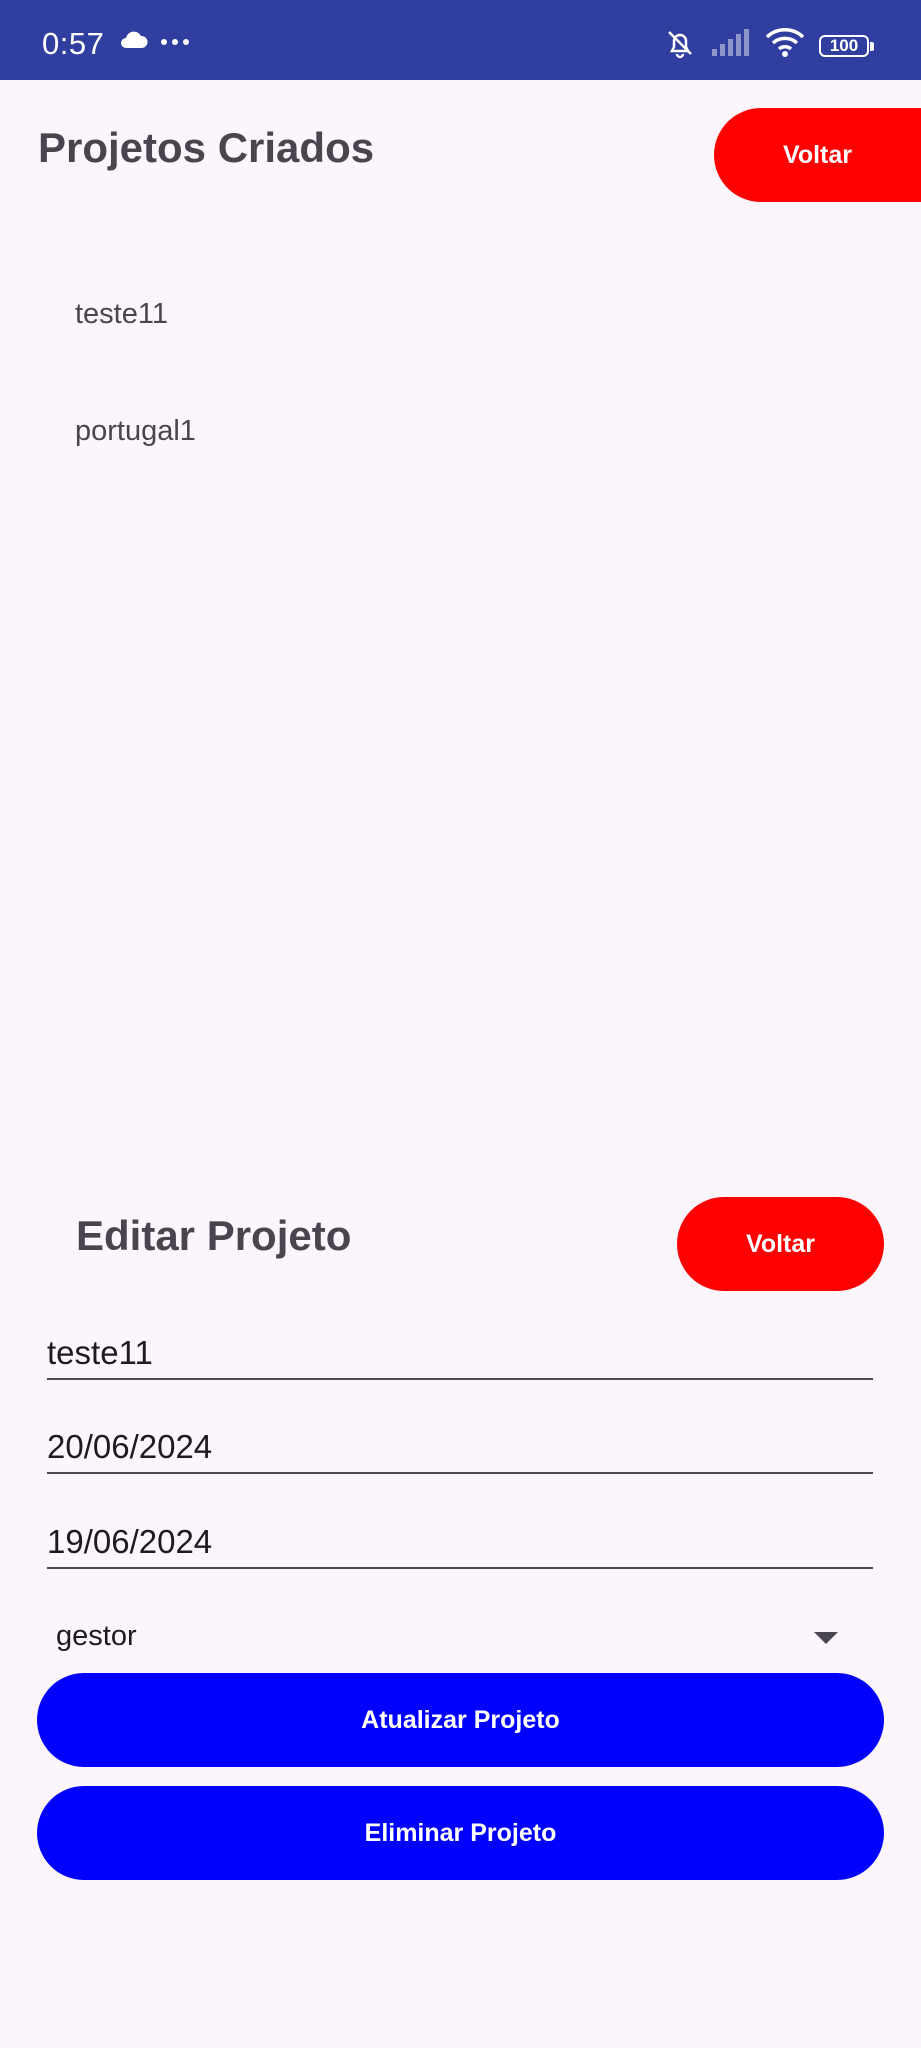  Describe the element at coordinates (130, 1446) in the screenshot. I see `start-date-value: 20/06/2024` at that location.